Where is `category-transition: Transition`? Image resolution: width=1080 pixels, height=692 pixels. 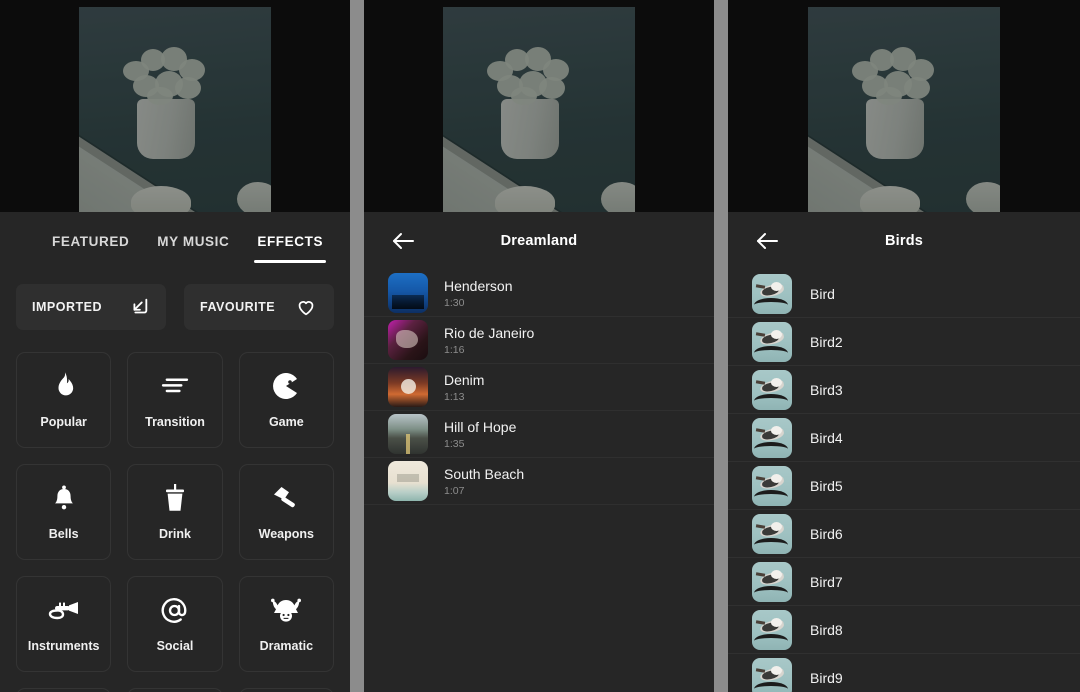
category-transition: Transition is located at coordinates (175, 400).